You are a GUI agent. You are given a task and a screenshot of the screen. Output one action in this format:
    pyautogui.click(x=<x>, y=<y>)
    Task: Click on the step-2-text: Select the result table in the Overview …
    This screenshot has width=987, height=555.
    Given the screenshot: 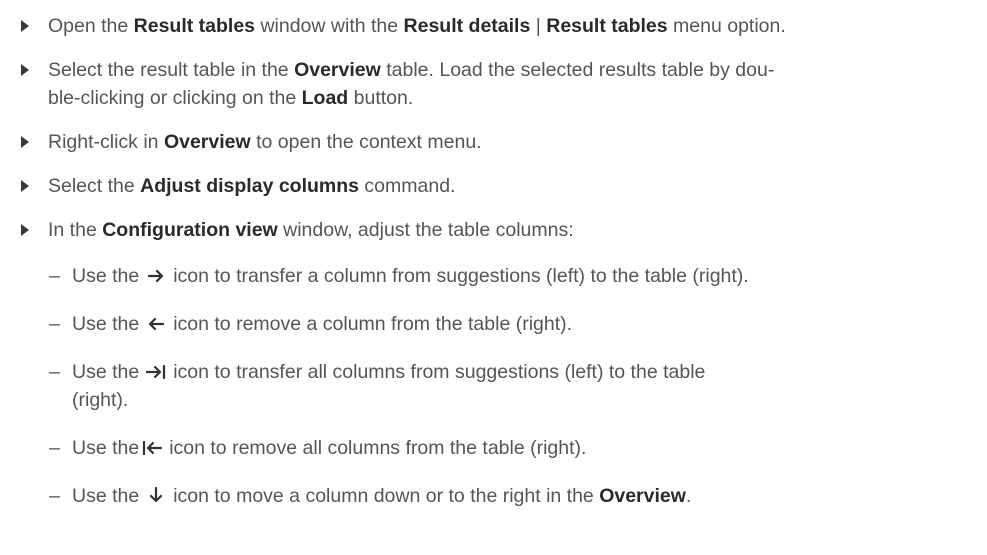 What is the action you would take?
    pyautogui.click(x=411, y=70)
    